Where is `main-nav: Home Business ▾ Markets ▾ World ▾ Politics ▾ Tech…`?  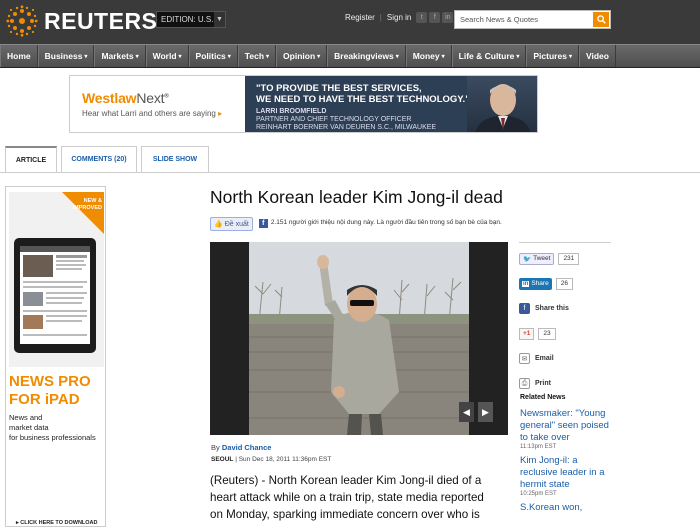
main-nav: Home Business ▾ Markets ▾ World ▾ Politics ▾ Tech… is located at coordinates (350, 56).